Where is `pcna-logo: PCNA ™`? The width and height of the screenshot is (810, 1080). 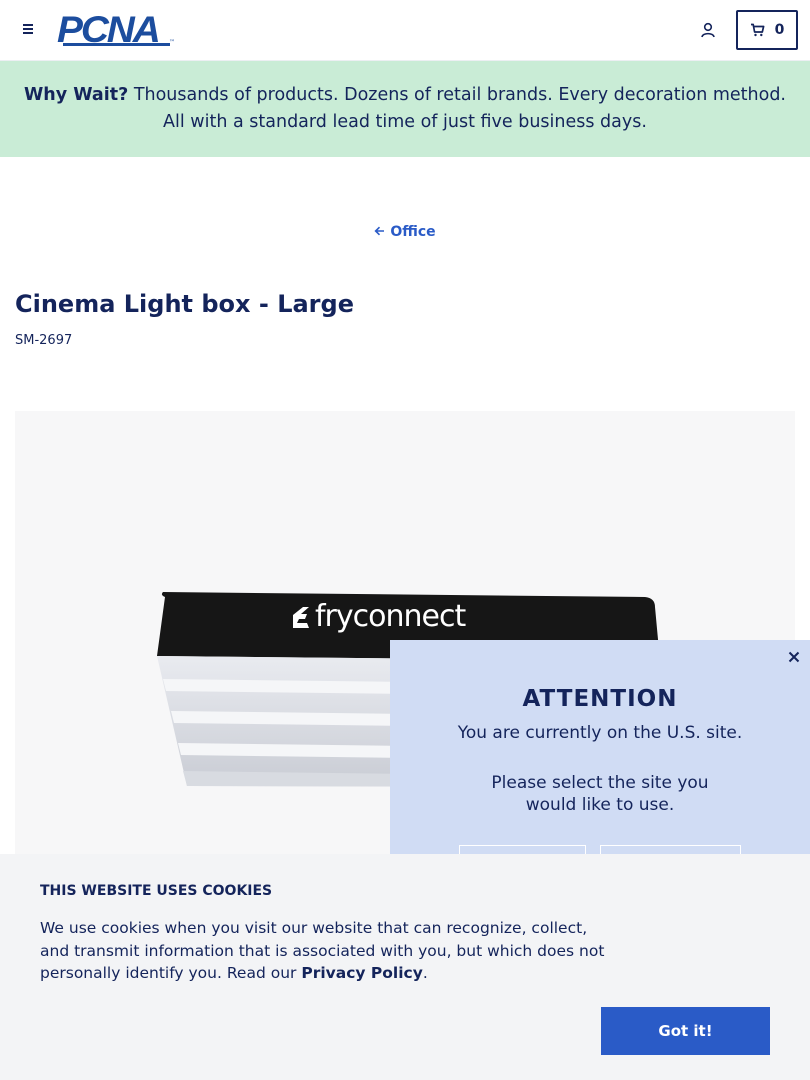 pcna-logo: PCNA ™ is located at coordinates (117, 29).